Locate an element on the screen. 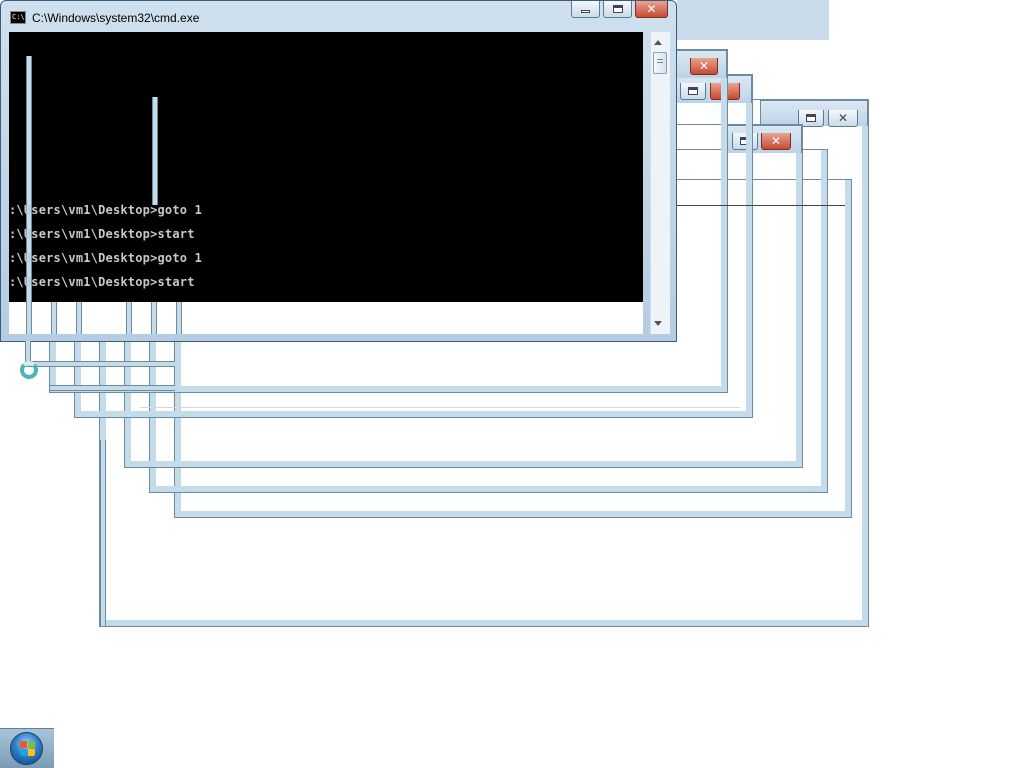 This screenshot has height=768, width=1024. taskbar is located at coordinates (27, 748).